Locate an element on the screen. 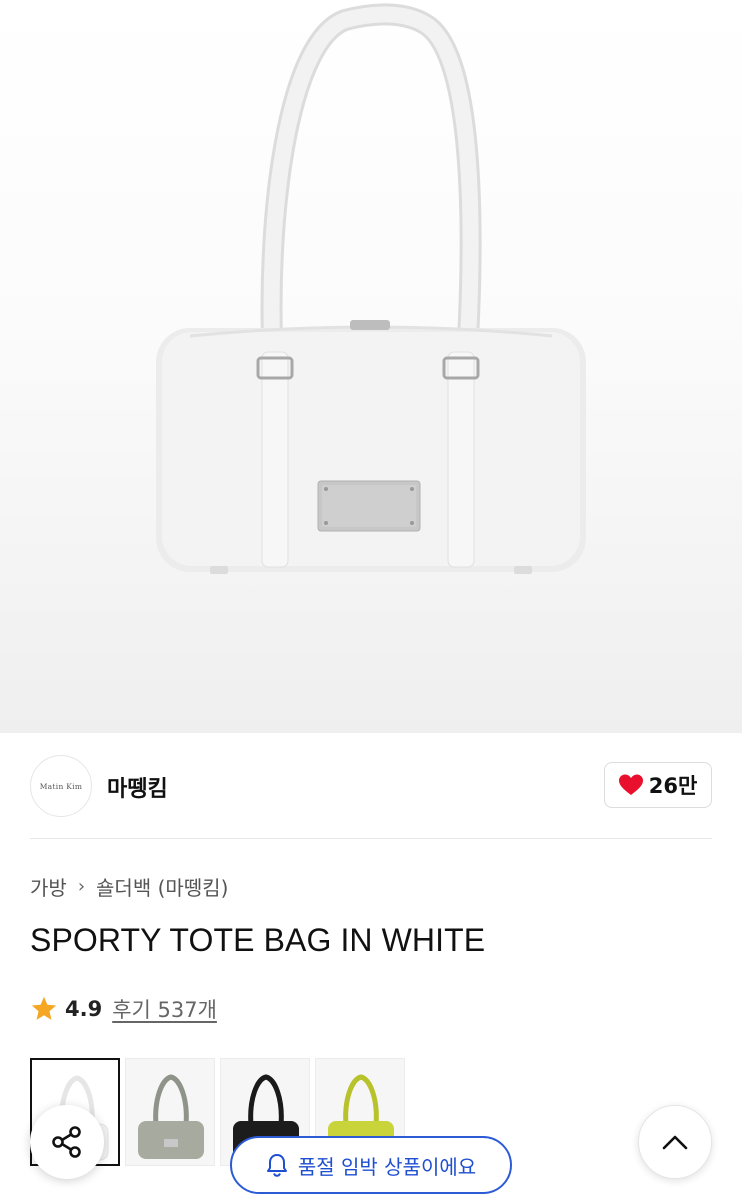 This screenshot has width=742, height=1200. soldout-label: 품절 임박 상품이에요 is located at coordinates (387, 1166).